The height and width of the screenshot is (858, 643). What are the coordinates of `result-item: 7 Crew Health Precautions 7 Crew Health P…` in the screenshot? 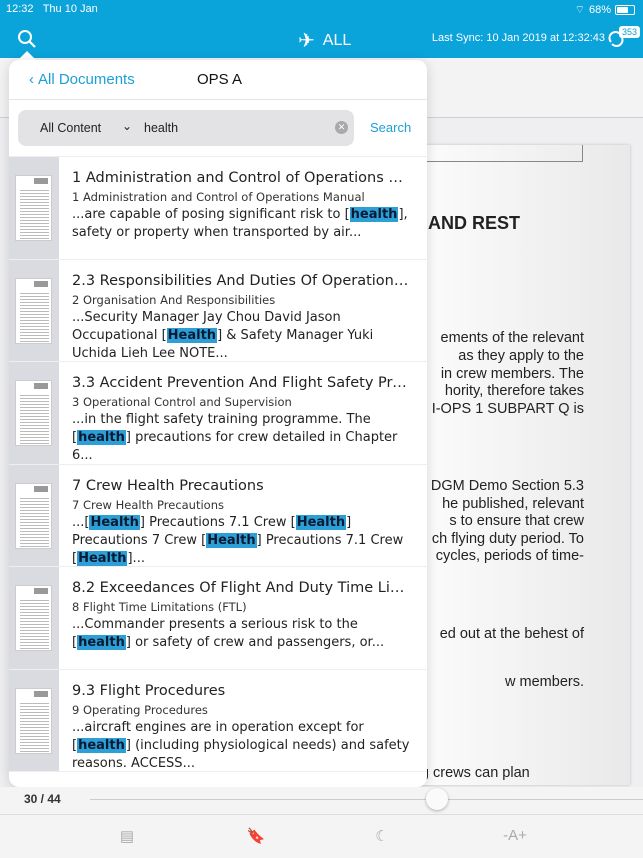 It's located at (218, 516).